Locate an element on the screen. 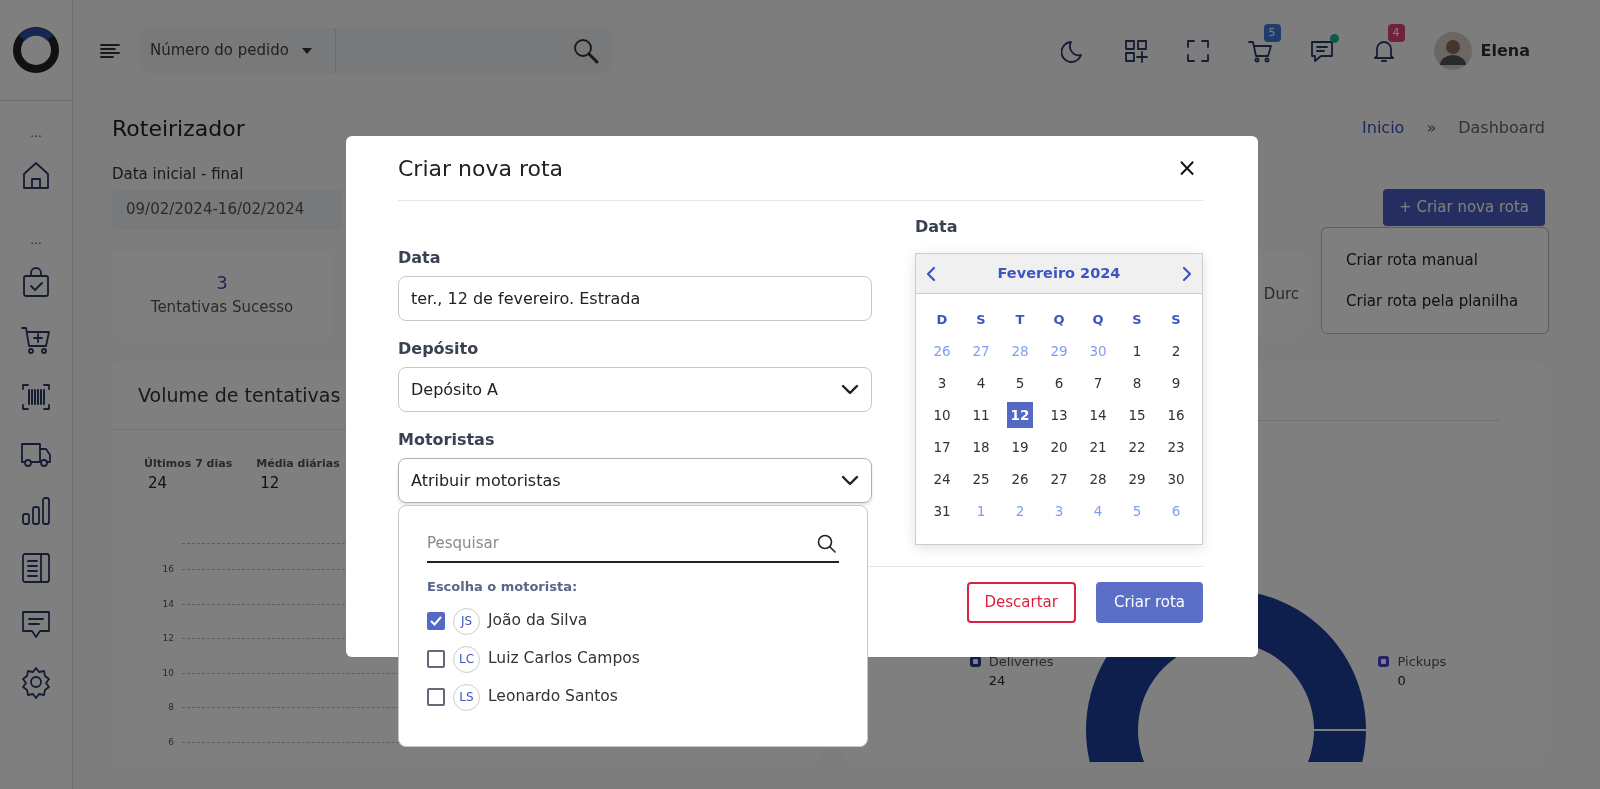 This screenshot has height=789, width=1600. field-label: Data inicial - final is located at coordinates (178, 174).